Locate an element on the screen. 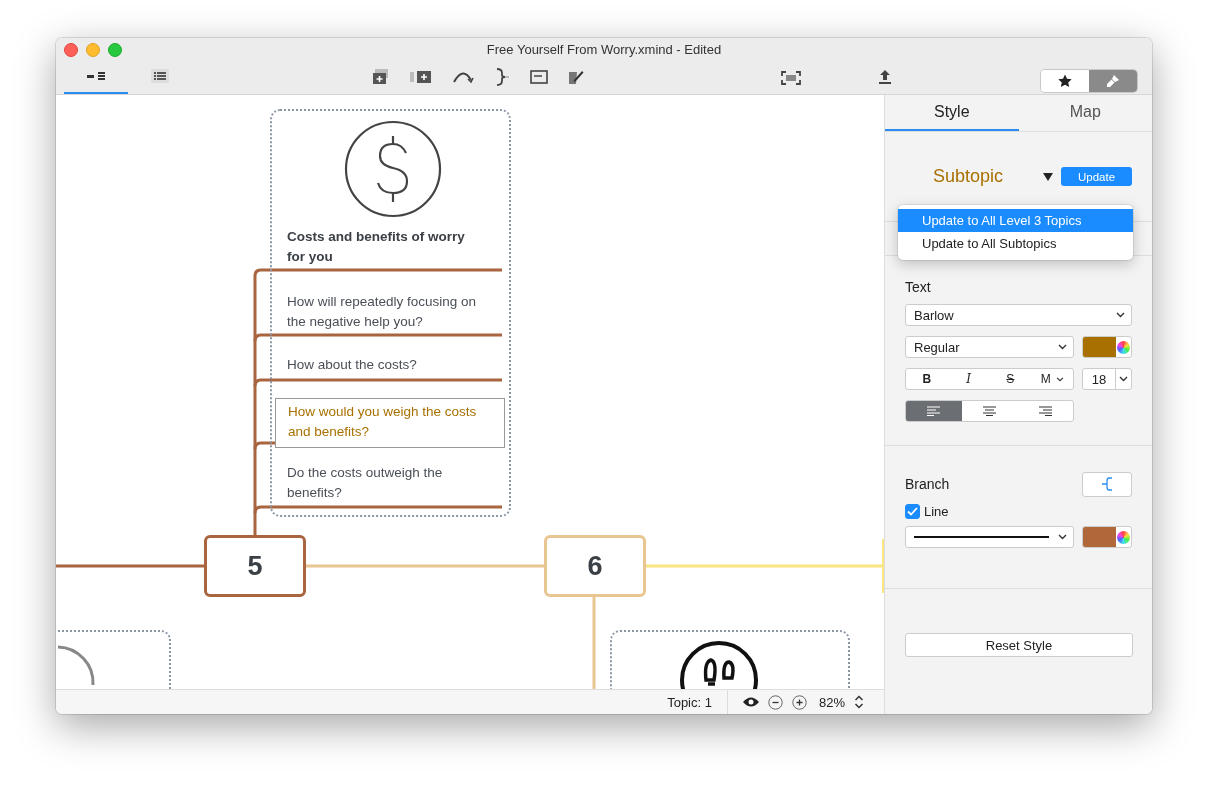  boundary-icon is located at coordinates (539, 77).